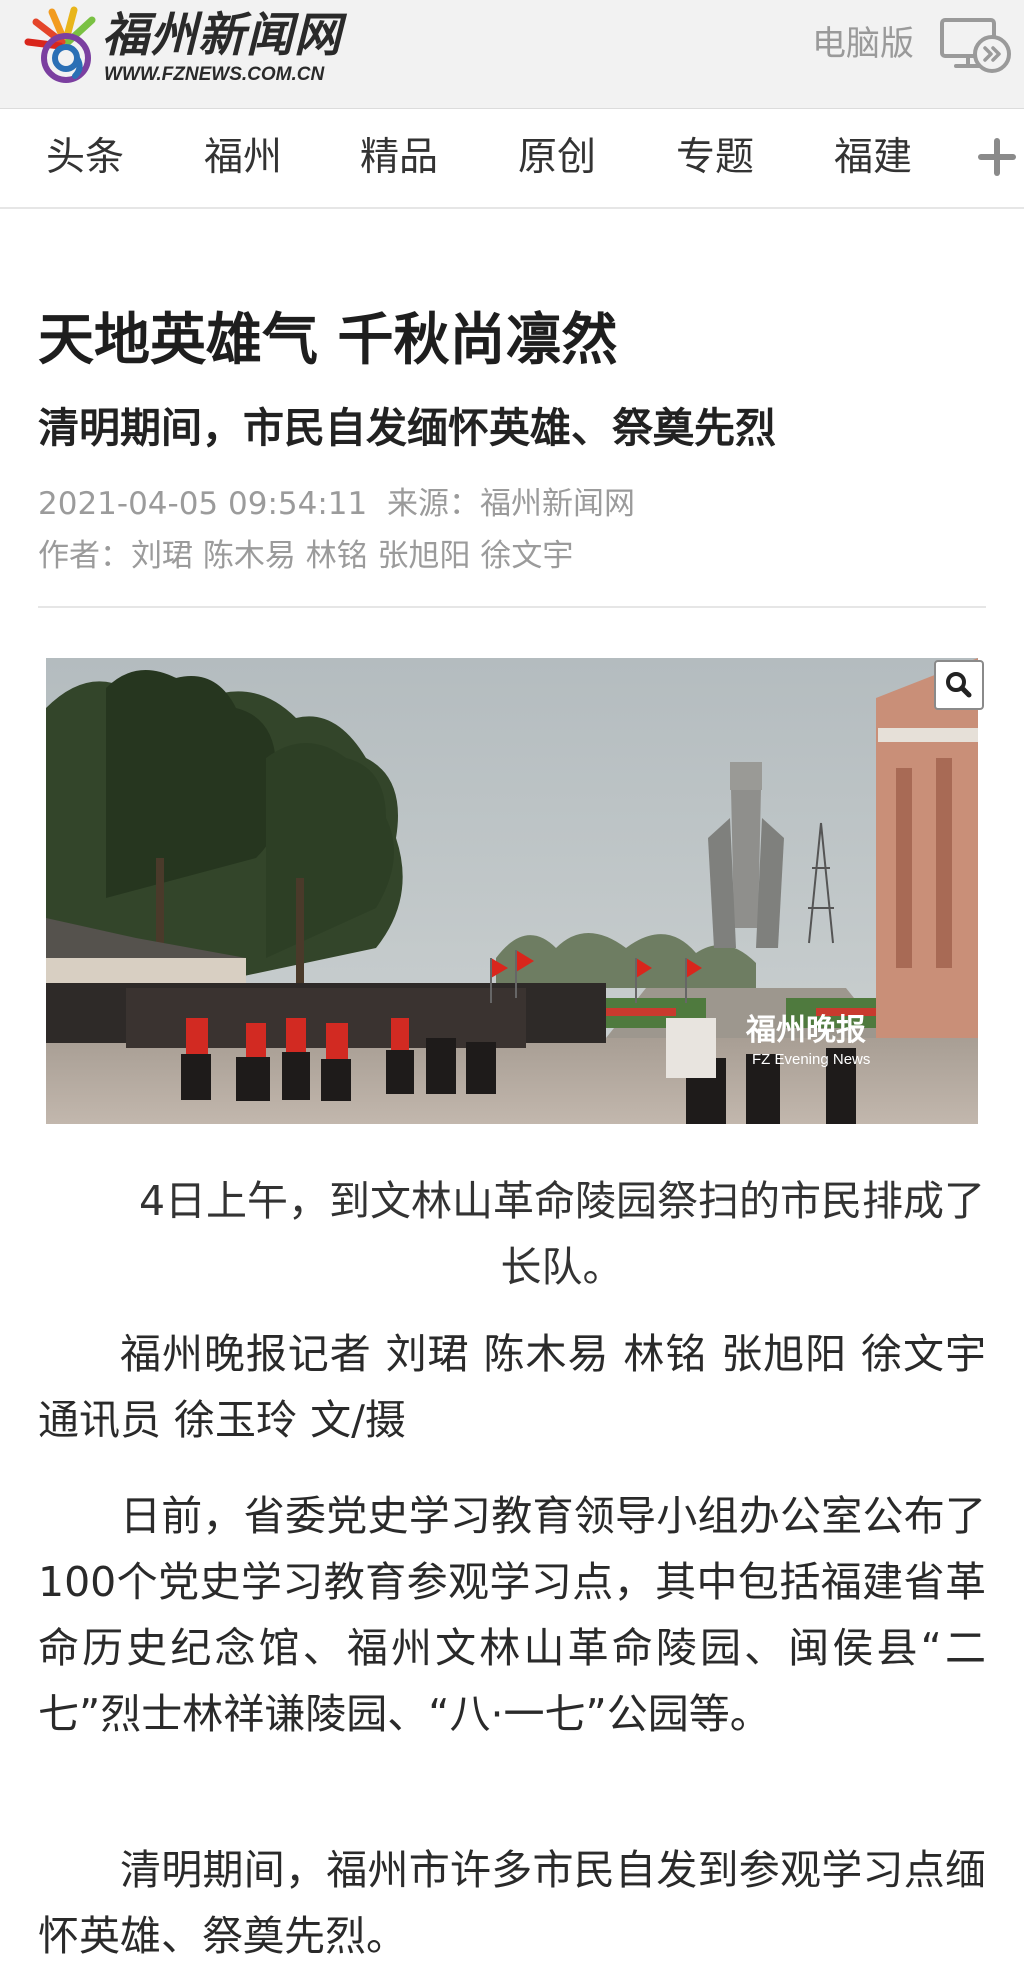 The width and height of the screenshot is (1024, 1969). I want to click on tab-fujian: 福建, so click(873, 158).